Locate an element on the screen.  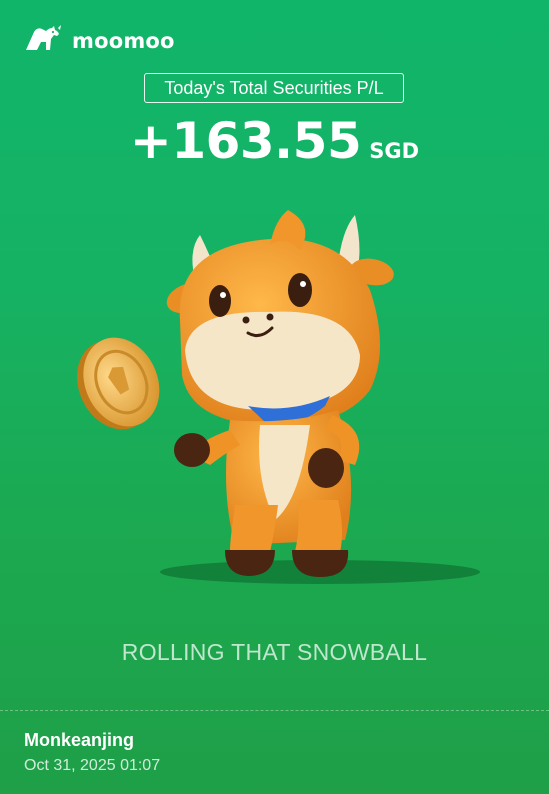
footer-divider is located at coordinates (274, 710).